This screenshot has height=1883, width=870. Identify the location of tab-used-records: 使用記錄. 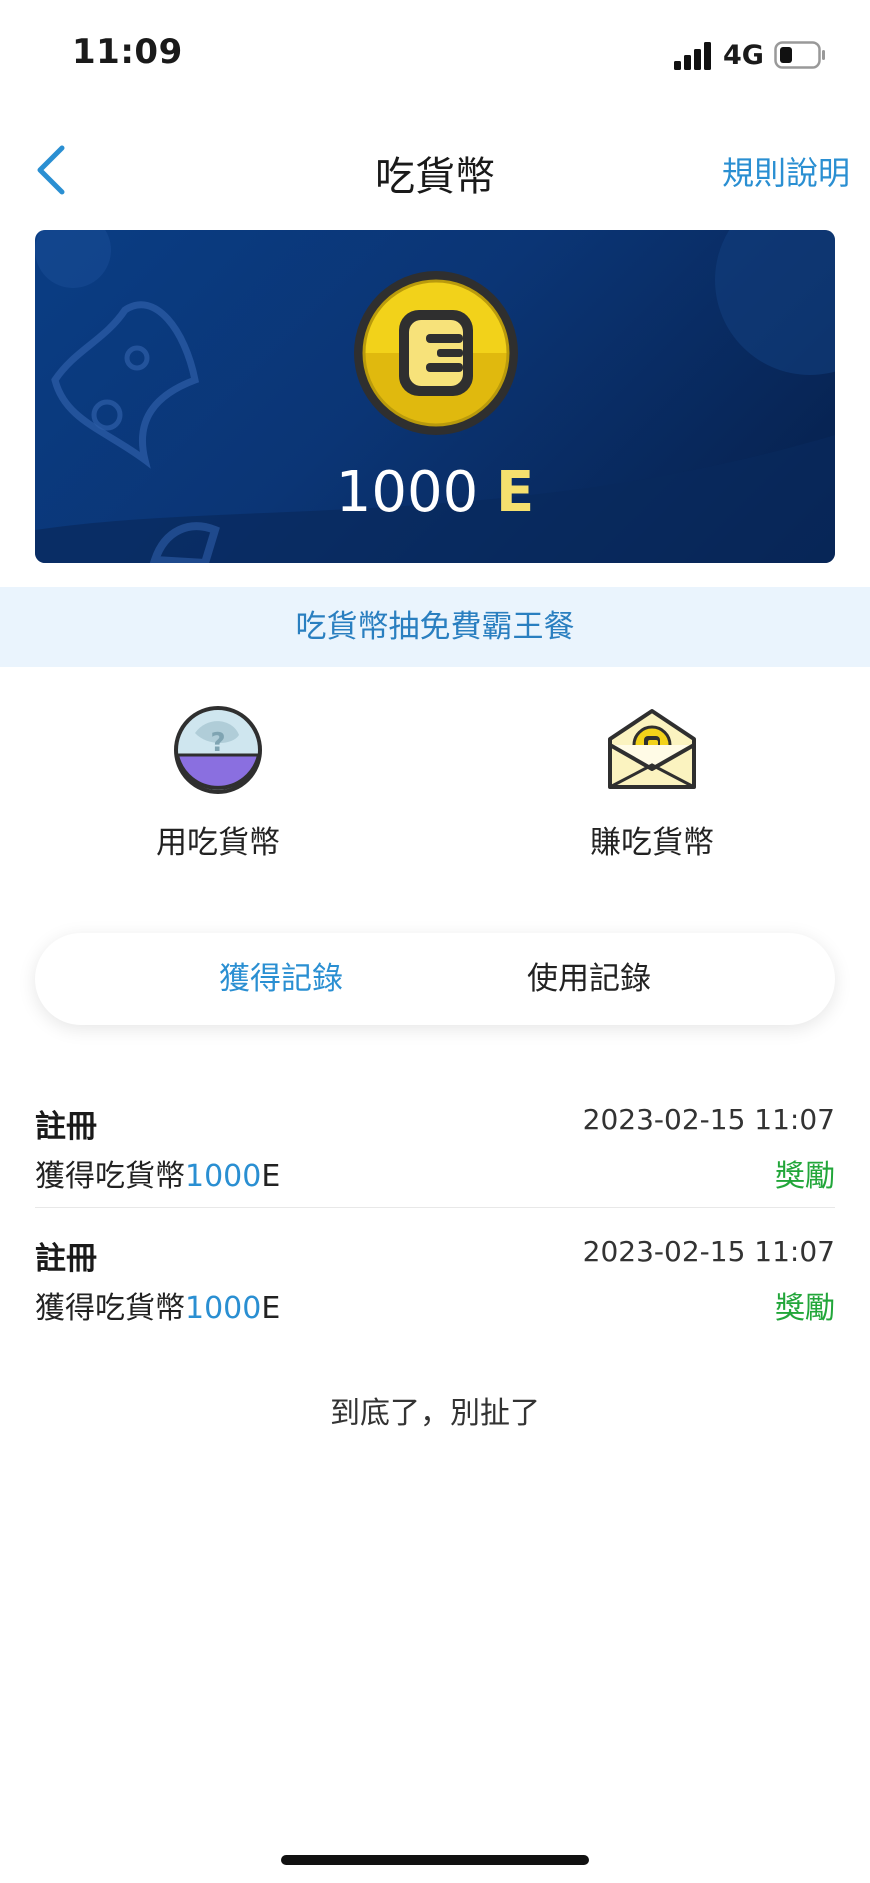
(589, 979).